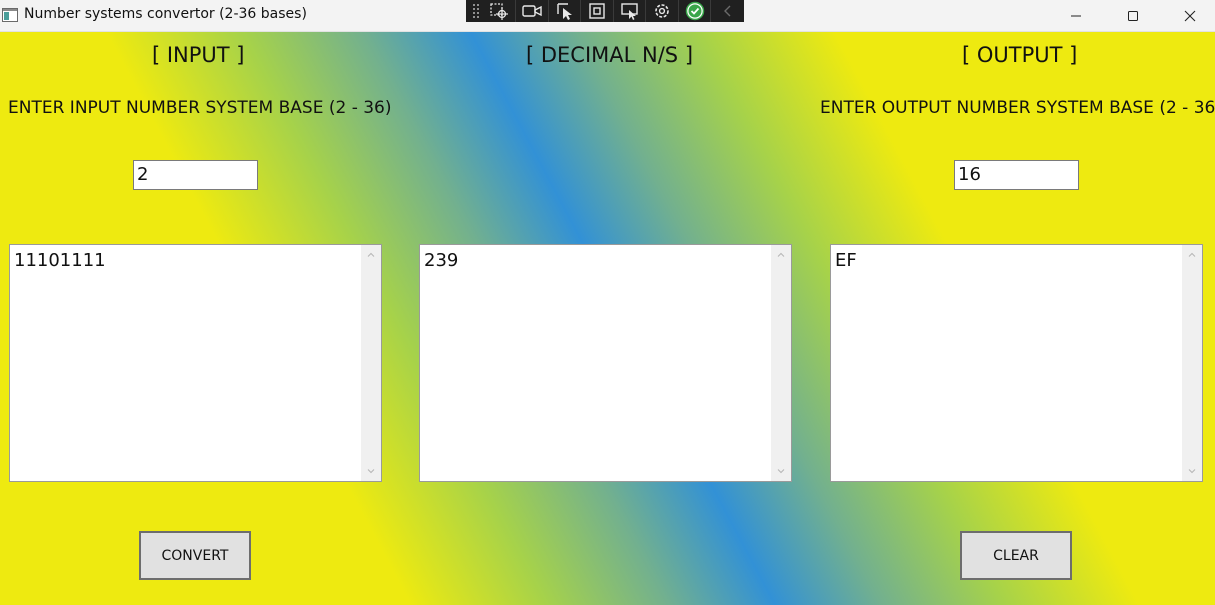 The image size is (1215, 605). I want to click on maximize-button, so click(1133, 15).